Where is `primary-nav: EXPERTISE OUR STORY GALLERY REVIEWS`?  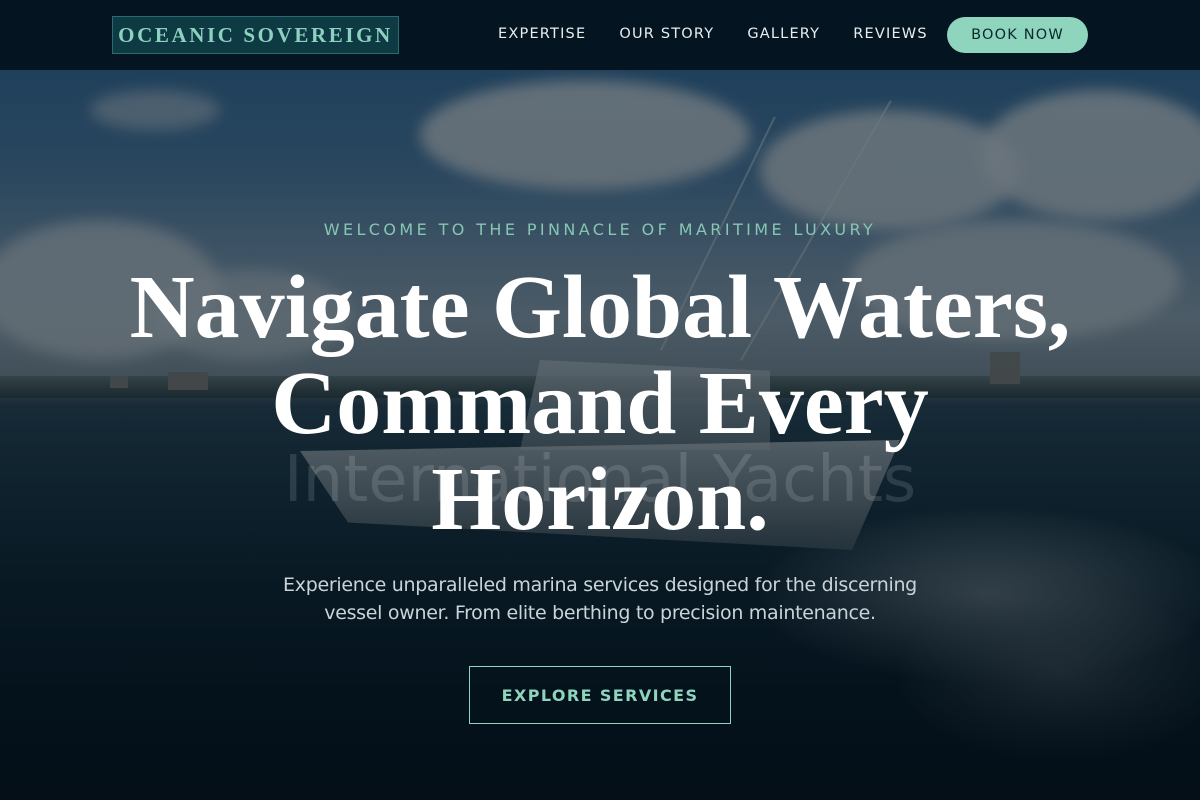 primary-nav: EXPERTISE OUR STORY GALLERY REVIEWS is located at coordinates (729, 34).